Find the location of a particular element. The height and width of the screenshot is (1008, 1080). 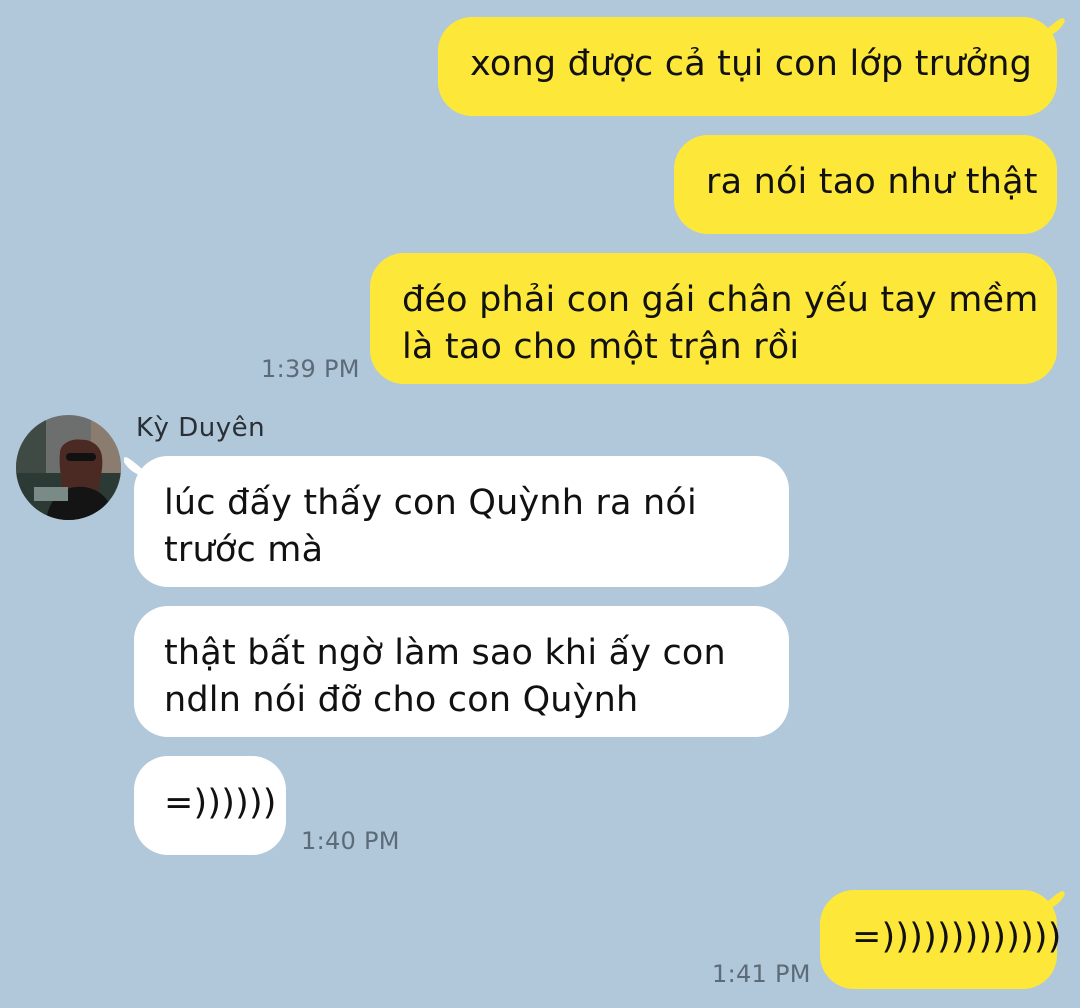

message-timestamp: 1:41 PM is located at coordinates (761, 974).